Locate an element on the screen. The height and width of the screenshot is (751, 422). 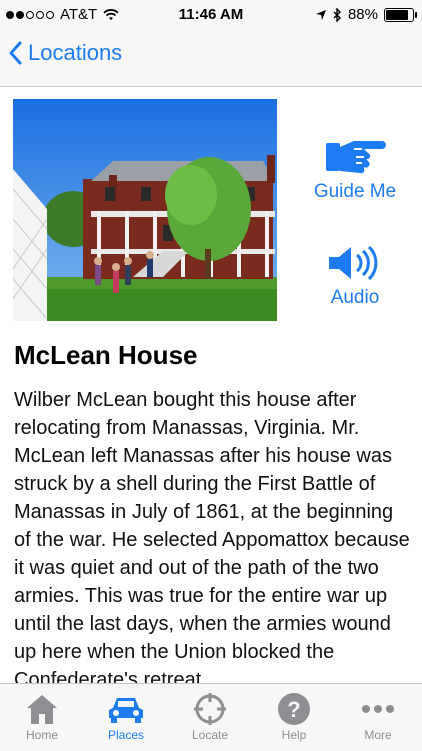
status-bar: AT&T 11:46 AM 88% is located at coordinates (211, 15).